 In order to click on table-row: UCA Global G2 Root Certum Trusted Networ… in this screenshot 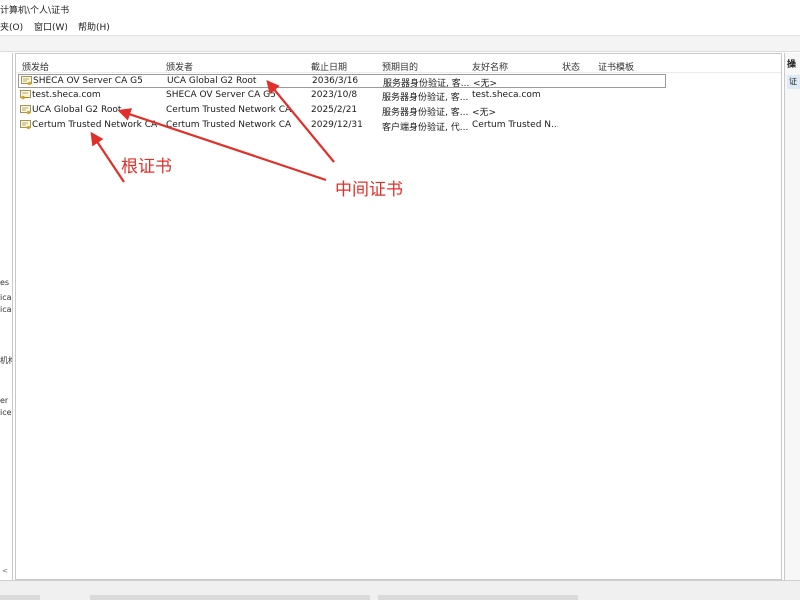, I will do `click(342, 111)`.